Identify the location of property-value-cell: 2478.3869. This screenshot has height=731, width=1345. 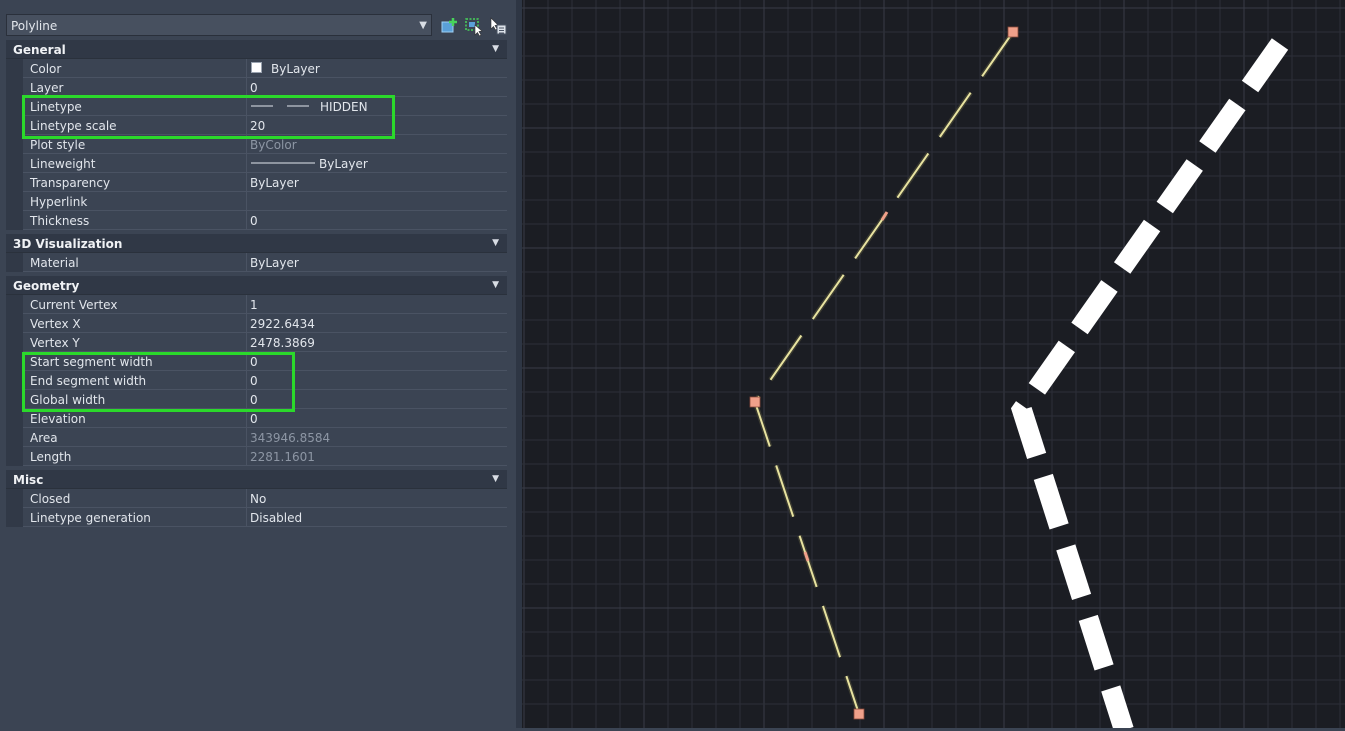
(377, 342).